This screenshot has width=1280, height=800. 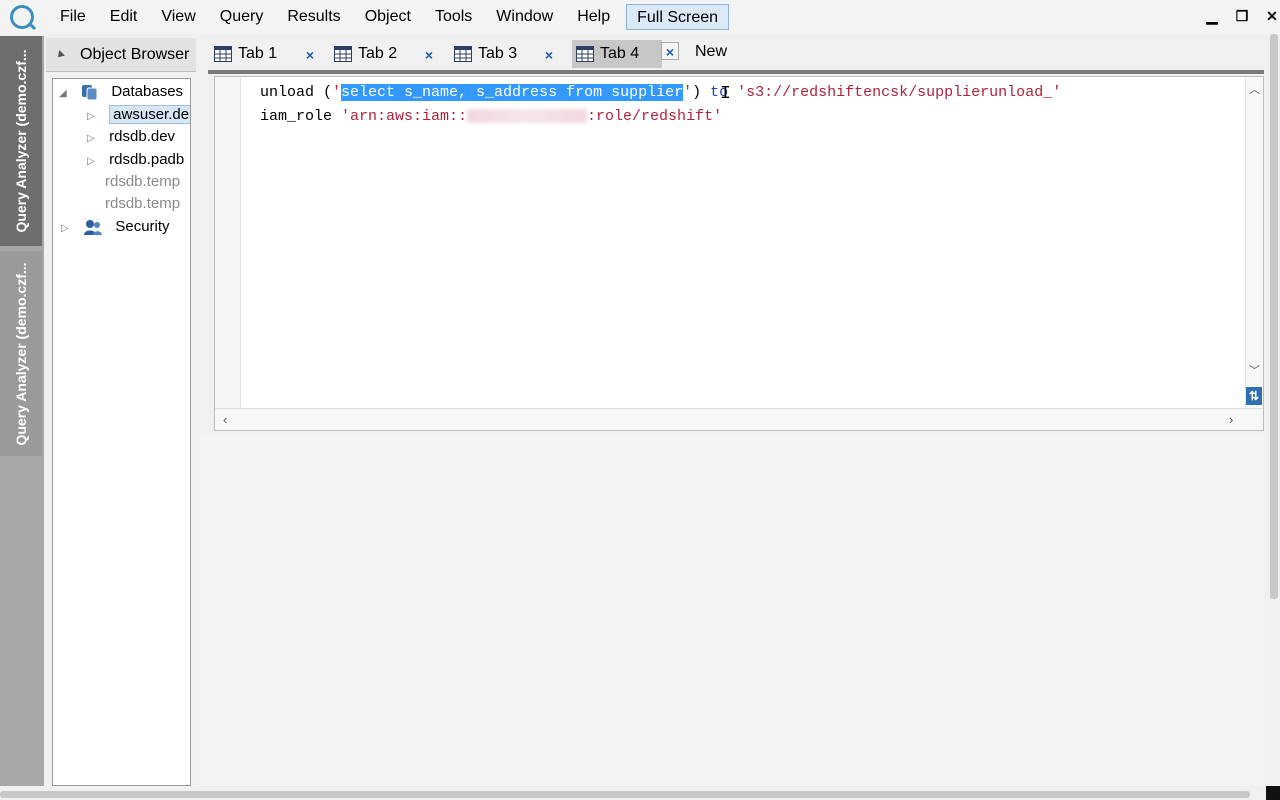 I want to click on tab-label: Tab 4, so click(x=620, y=53).